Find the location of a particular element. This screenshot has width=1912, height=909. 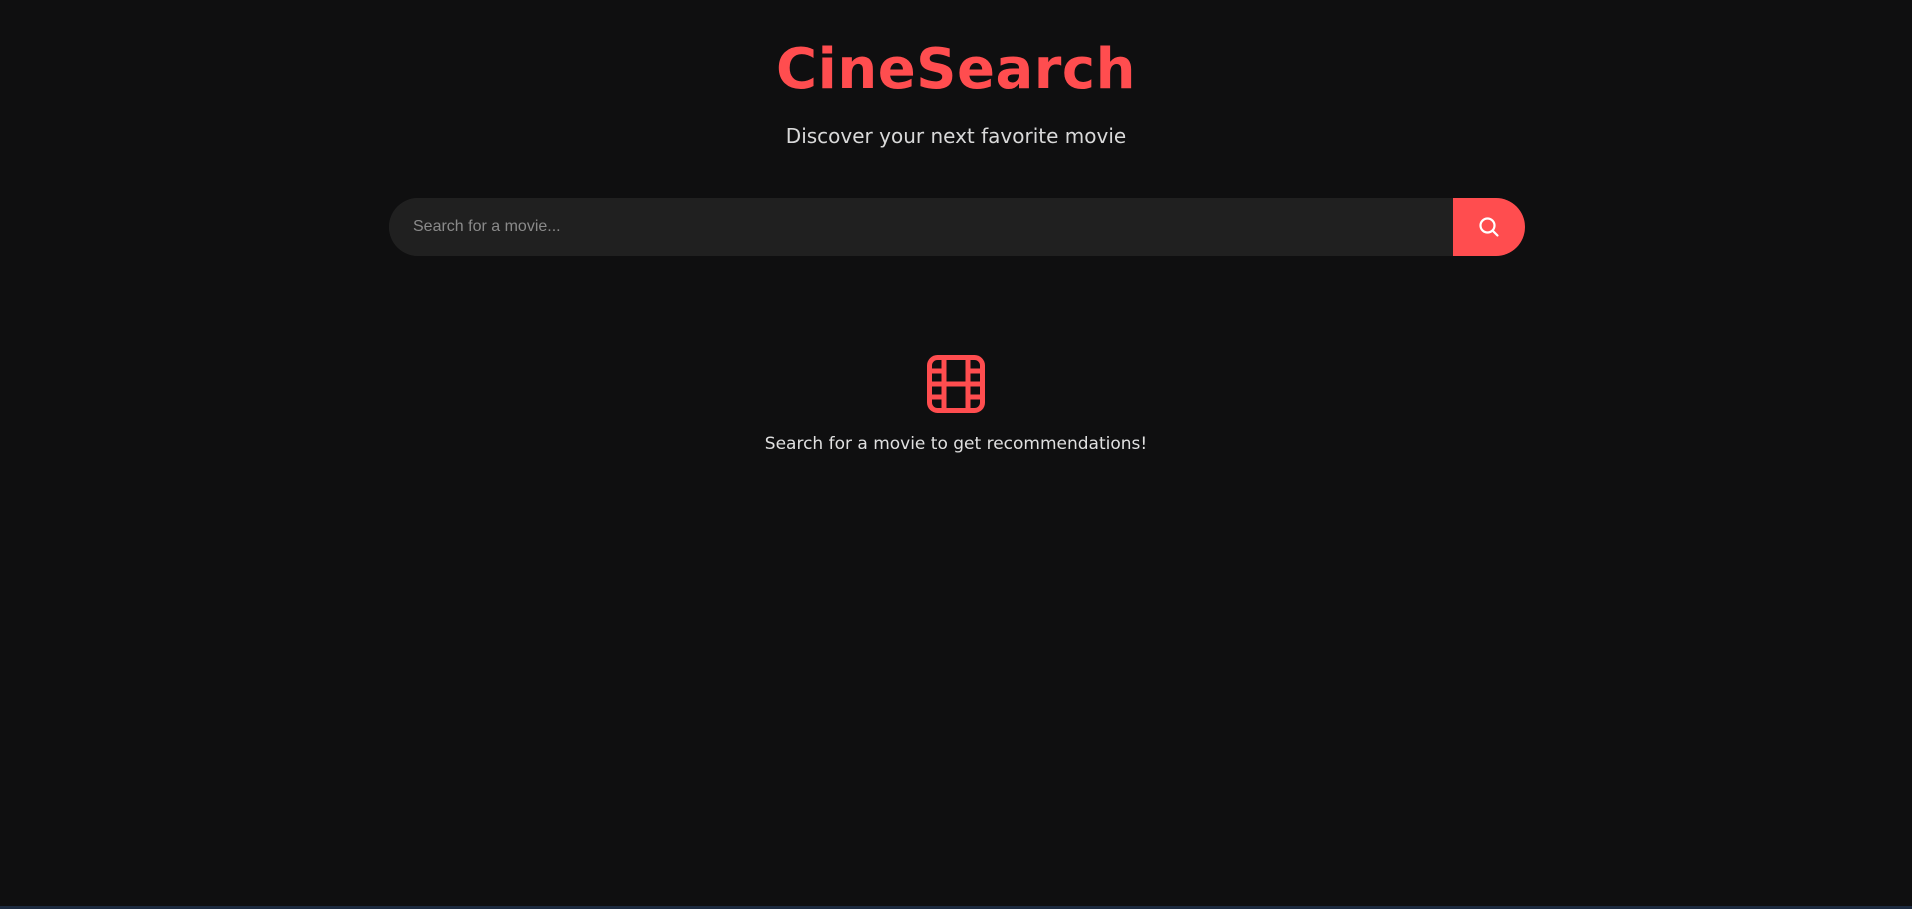

search-bar is located at coordinates (957, 227).